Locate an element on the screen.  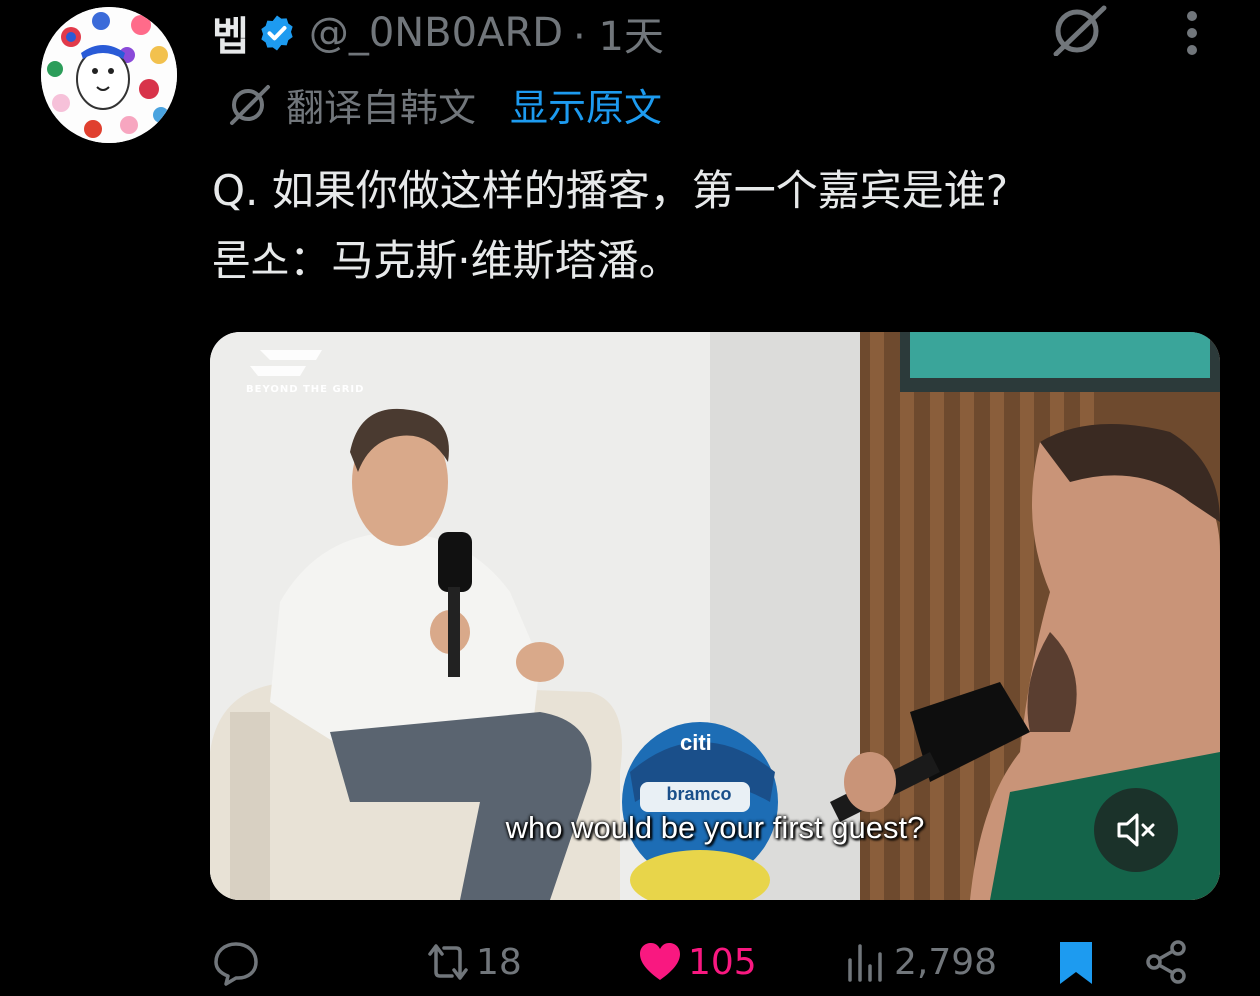
heart-filled-icon is located at coordinates (660, 961).